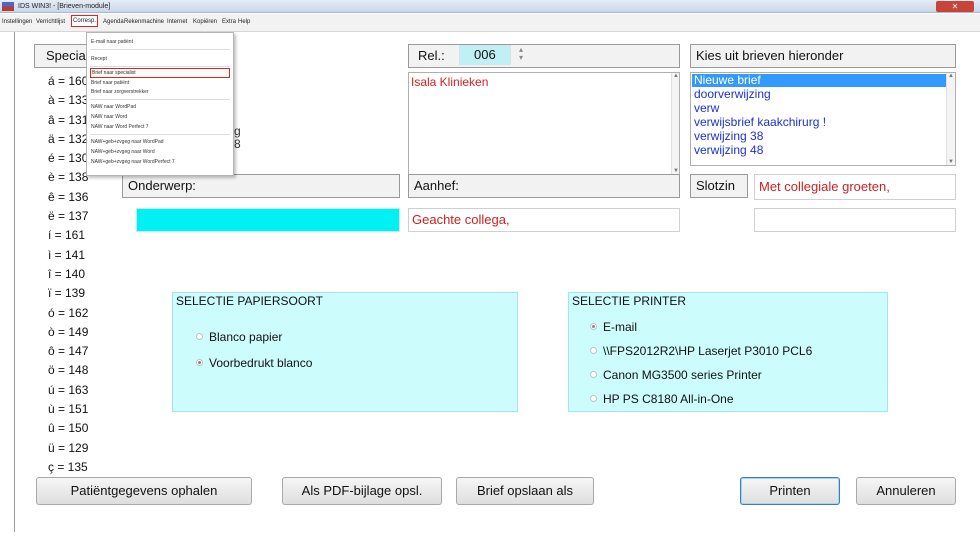 The height and width of the screenshot is (536, 980). Describe the element at coordinates (68, 409) in the screenshot. I see `special-char-row: ù = 151` at that location.